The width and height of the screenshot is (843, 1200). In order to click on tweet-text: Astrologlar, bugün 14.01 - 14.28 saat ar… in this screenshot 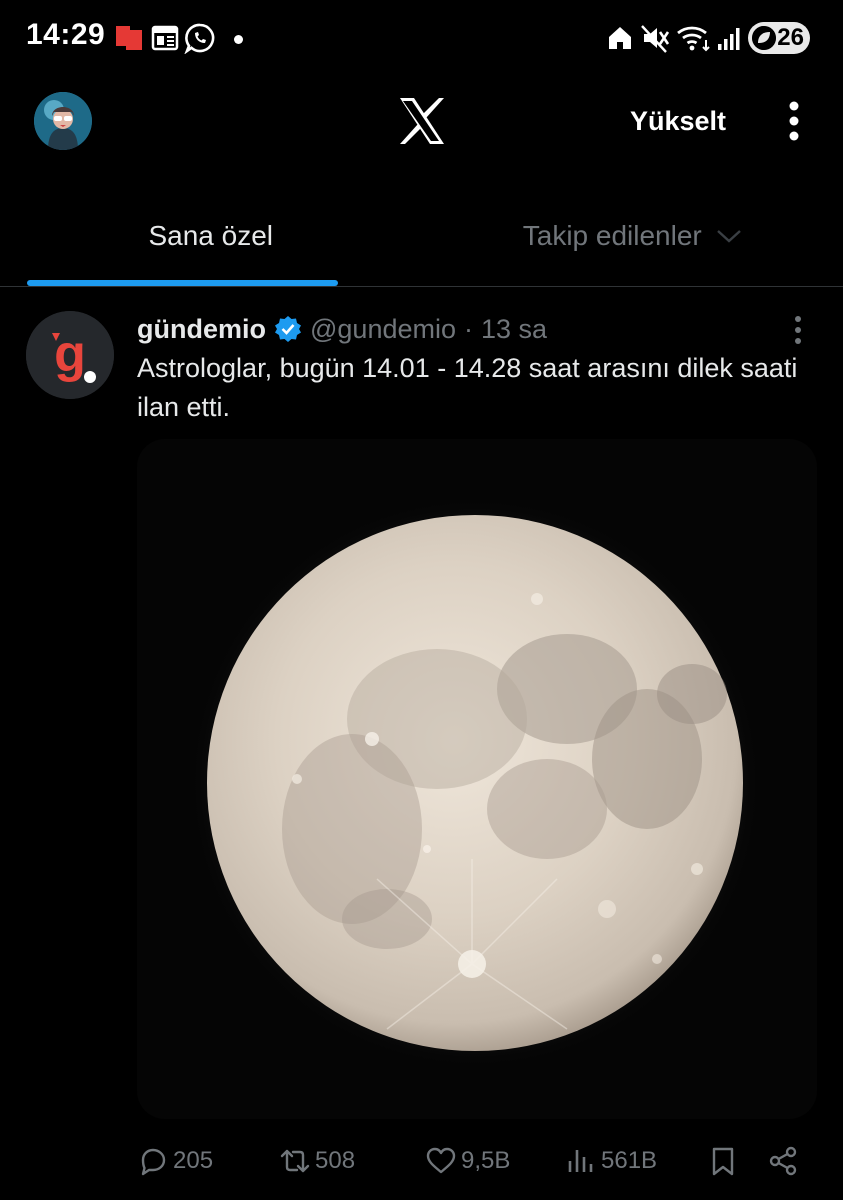, I will do `click(467, 387)`.